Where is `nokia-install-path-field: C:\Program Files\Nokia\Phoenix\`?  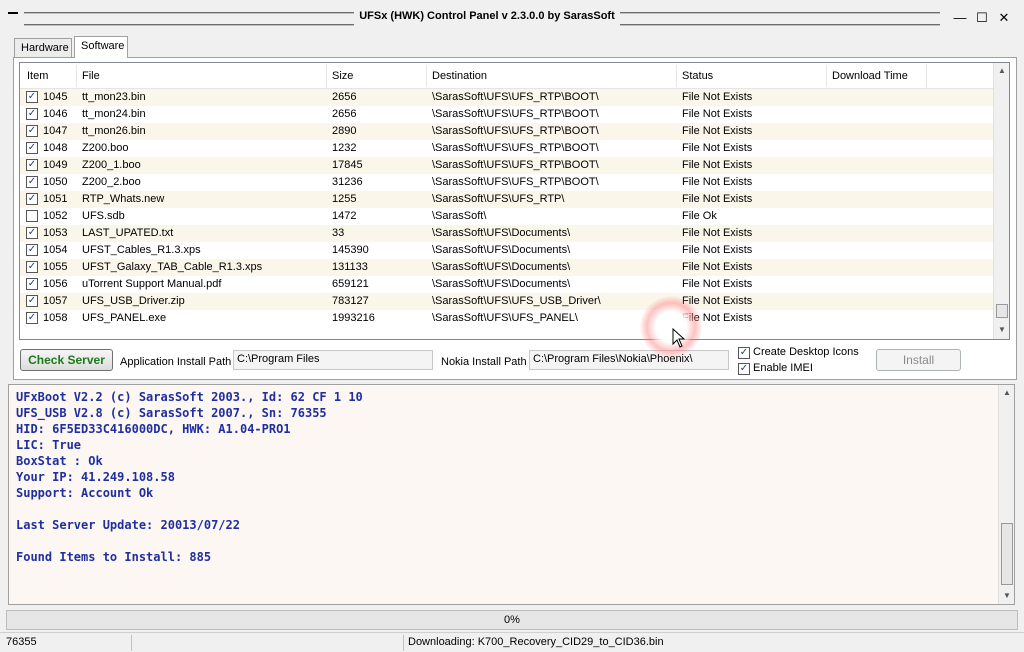 nokia-install-path-field: C:\Program Files\Nokia\Phoenix\ is located at coordinates (629, 360).